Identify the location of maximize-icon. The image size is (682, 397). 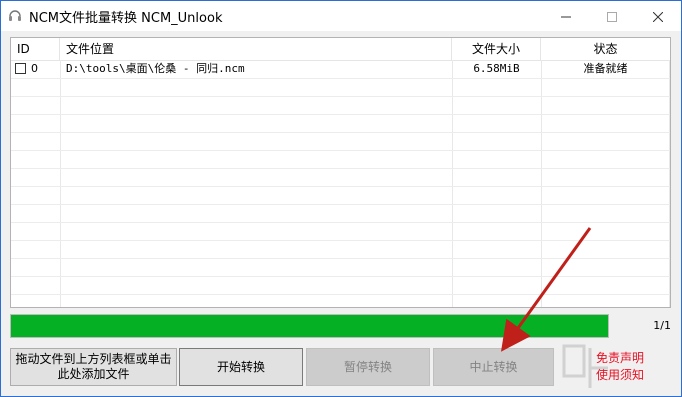
(612, 16).